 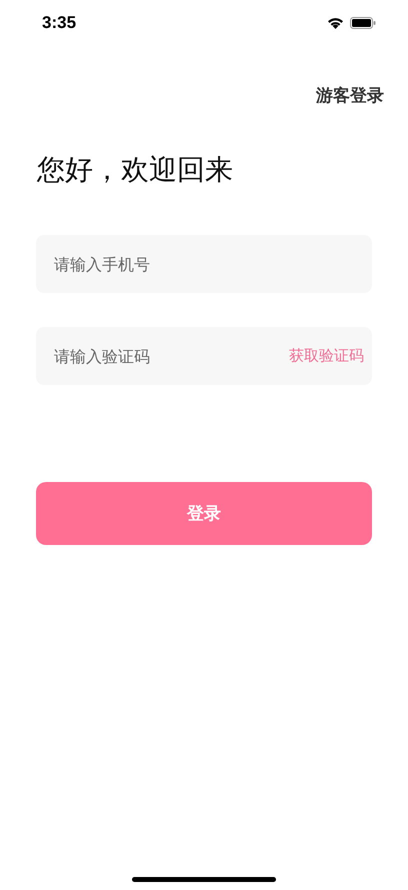 What do you see at coordinates (59, 23) in the screenshot?
I see `status-time: 3:35` at bounding box center [59, 23].